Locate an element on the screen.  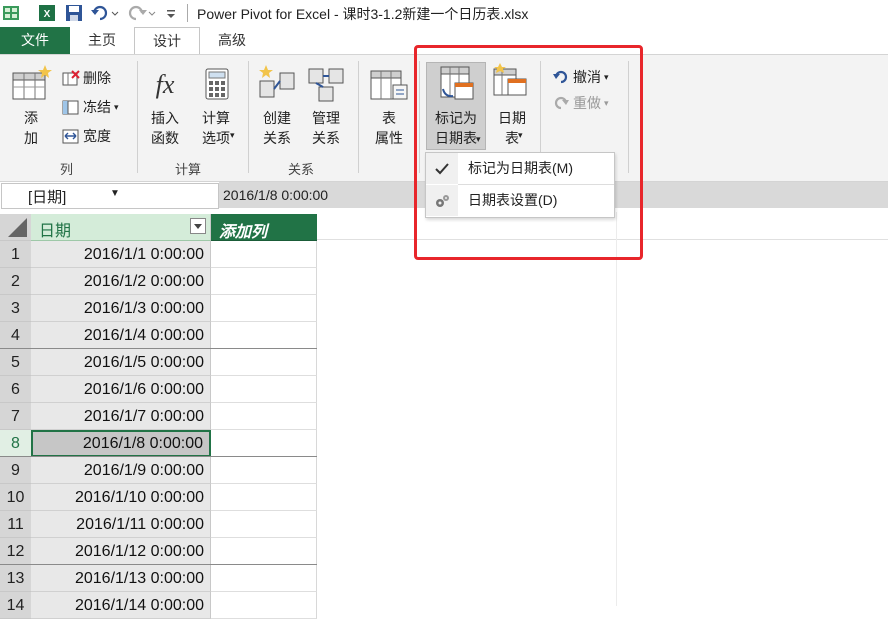
add-column-label: 添 加 is located at coordinates (31, 128).